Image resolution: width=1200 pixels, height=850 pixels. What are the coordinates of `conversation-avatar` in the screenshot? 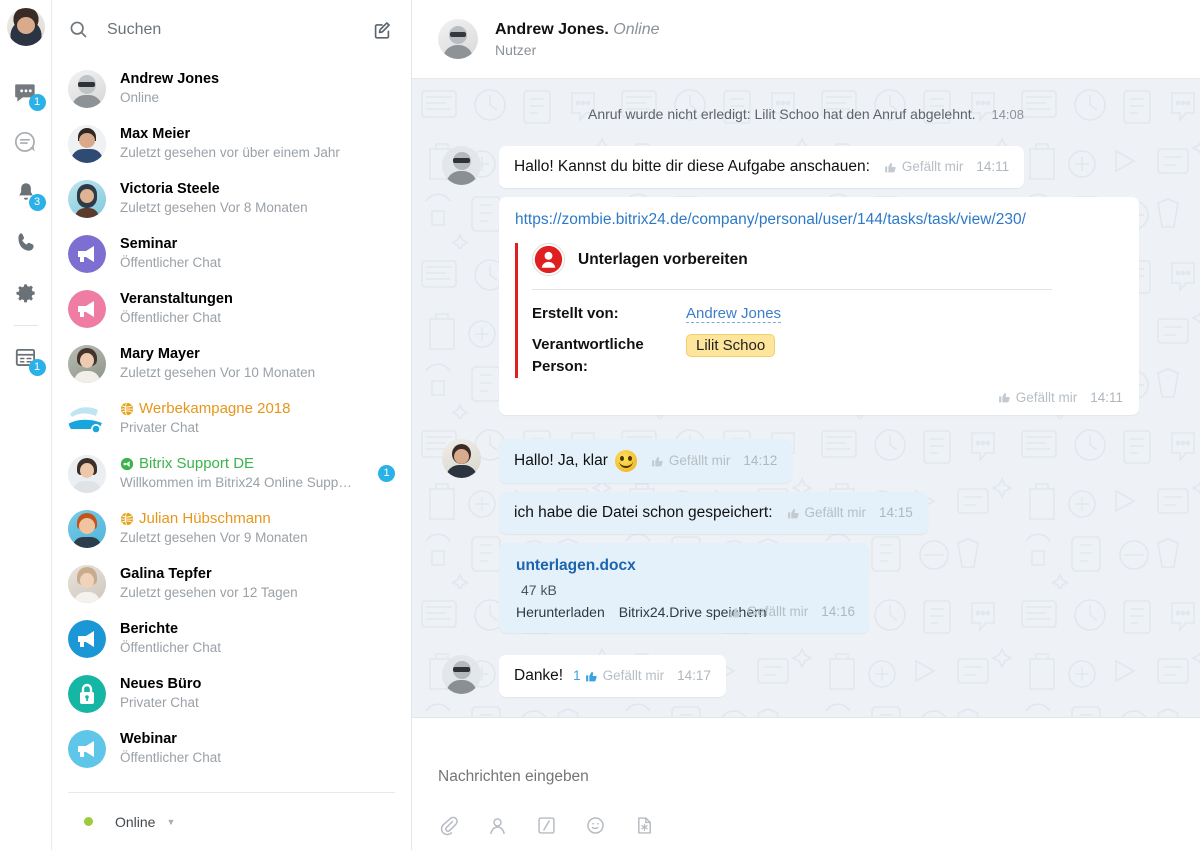 It's located at (458, 39).